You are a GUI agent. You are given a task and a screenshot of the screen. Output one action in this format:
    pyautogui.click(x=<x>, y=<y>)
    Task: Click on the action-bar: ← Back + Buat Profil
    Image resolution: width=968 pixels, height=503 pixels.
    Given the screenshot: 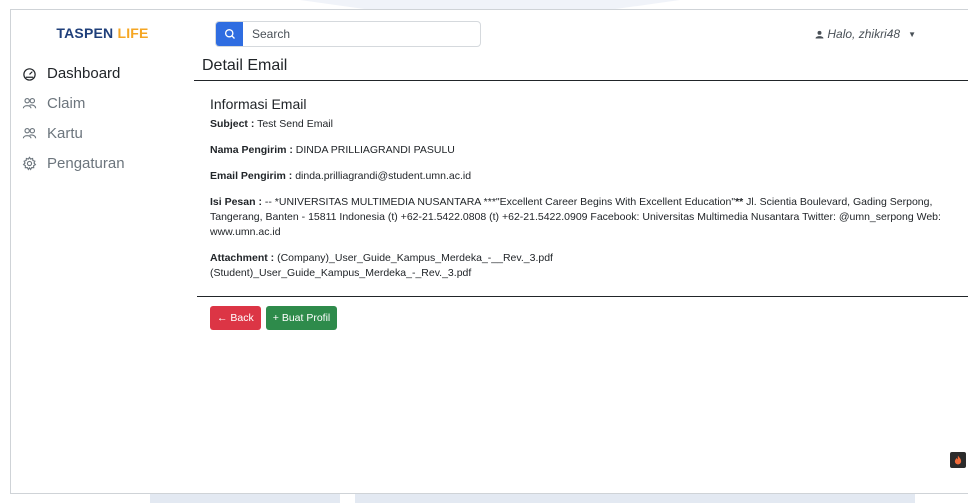 What is the action you would take?
    pyautogui.click(x=274, y=318)
    